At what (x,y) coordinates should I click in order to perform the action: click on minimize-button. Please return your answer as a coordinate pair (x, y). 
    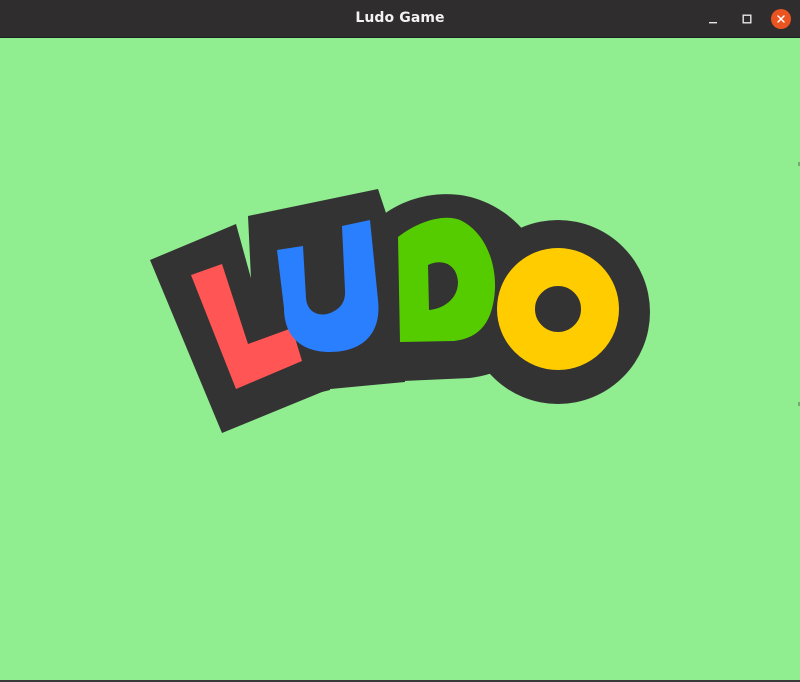
    Looking at the image, I should click on (713, 19).